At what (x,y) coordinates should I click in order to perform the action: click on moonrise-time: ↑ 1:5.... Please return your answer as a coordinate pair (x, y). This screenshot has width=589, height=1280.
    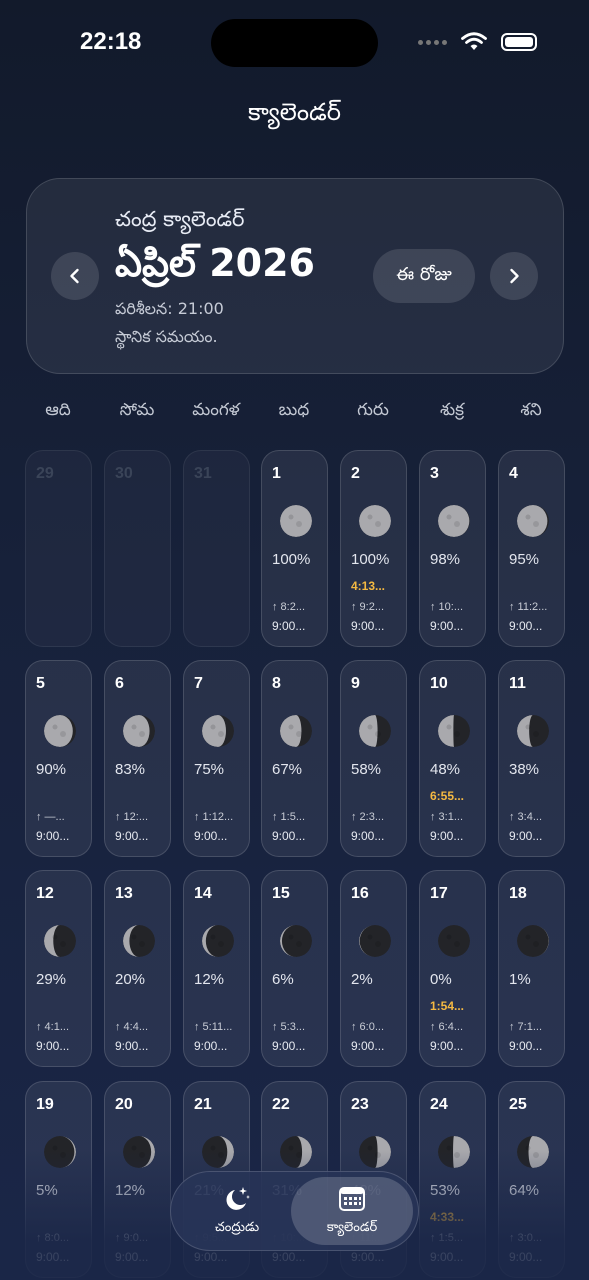
    Looking at the image, I should click on (289, 817).